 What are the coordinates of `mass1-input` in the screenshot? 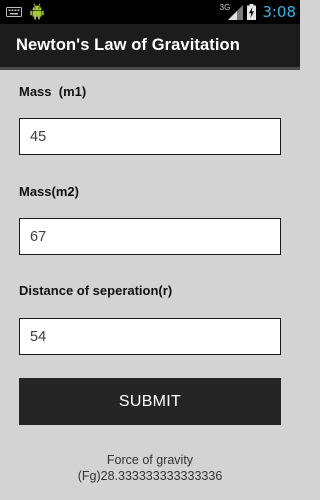 It's located at (150, 136).